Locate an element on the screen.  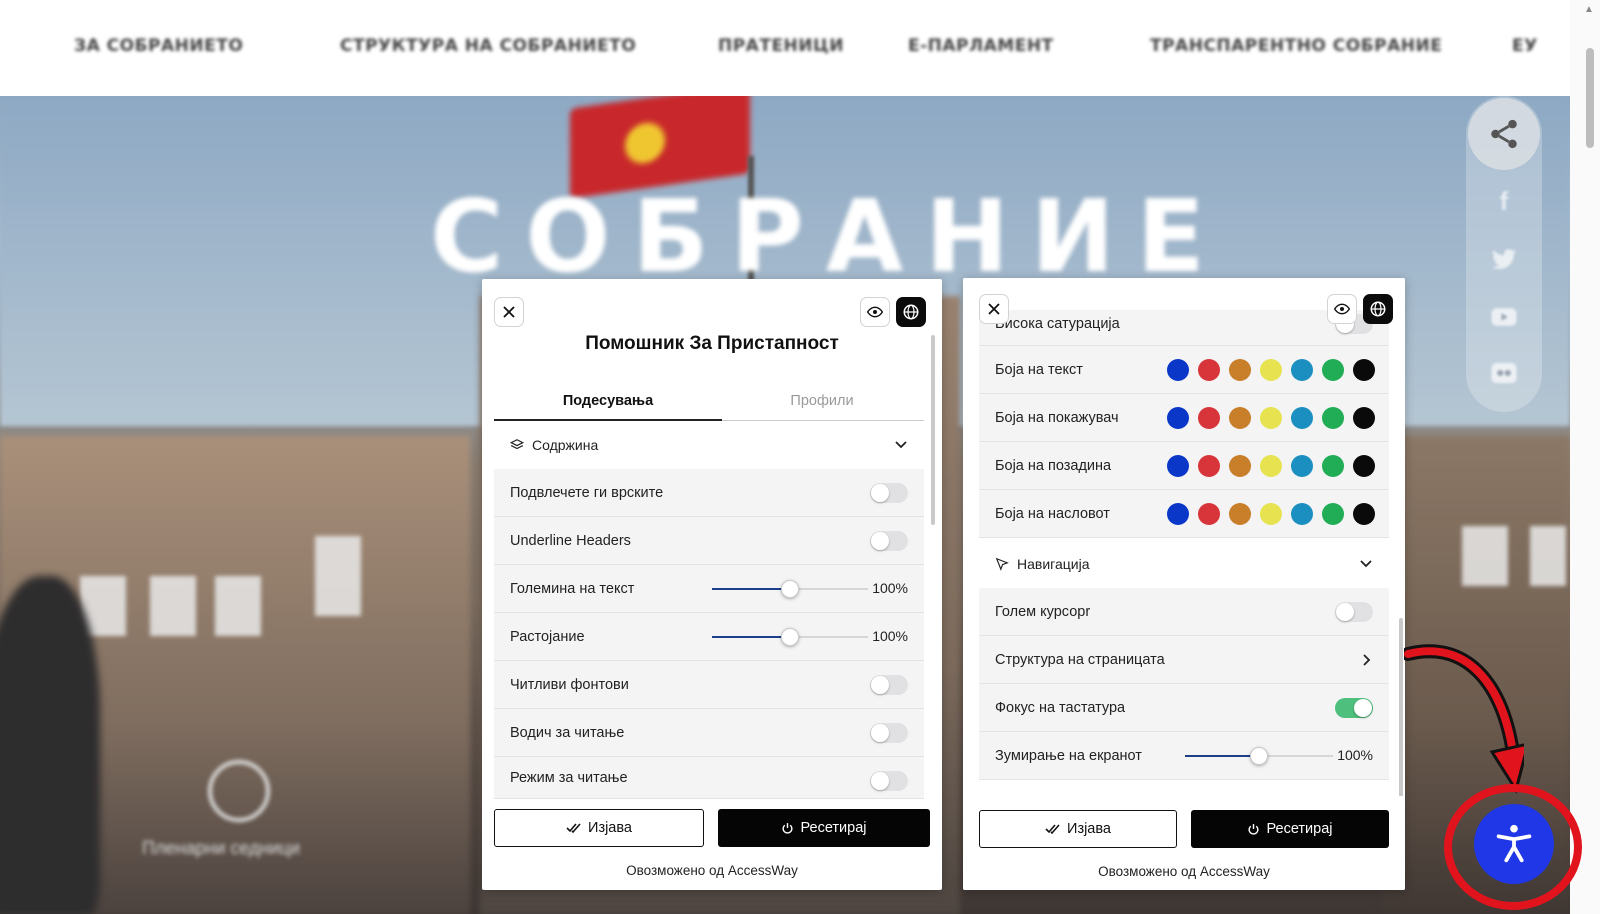
row-readable-fonts: Читливи фонтови is located at coordinates (709, 685).